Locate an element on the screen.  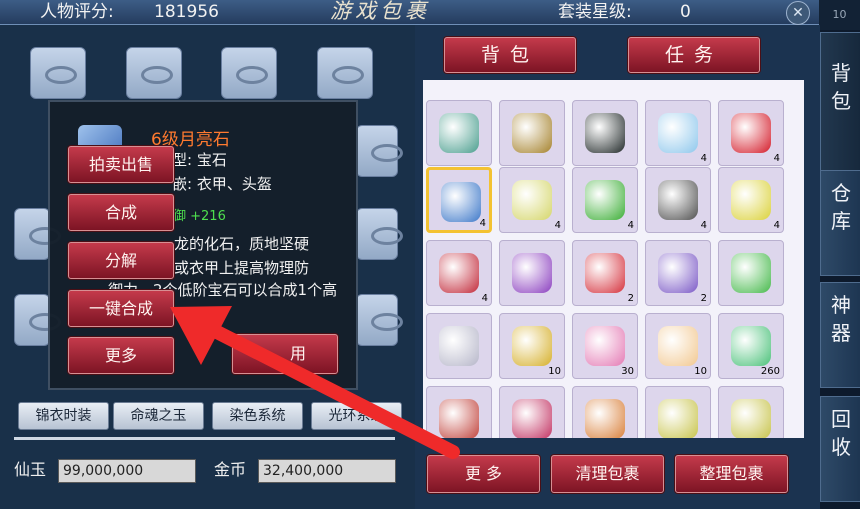
item-inlay: 嵌: 衣甲、头盔 is located at coordinates (222, 184).